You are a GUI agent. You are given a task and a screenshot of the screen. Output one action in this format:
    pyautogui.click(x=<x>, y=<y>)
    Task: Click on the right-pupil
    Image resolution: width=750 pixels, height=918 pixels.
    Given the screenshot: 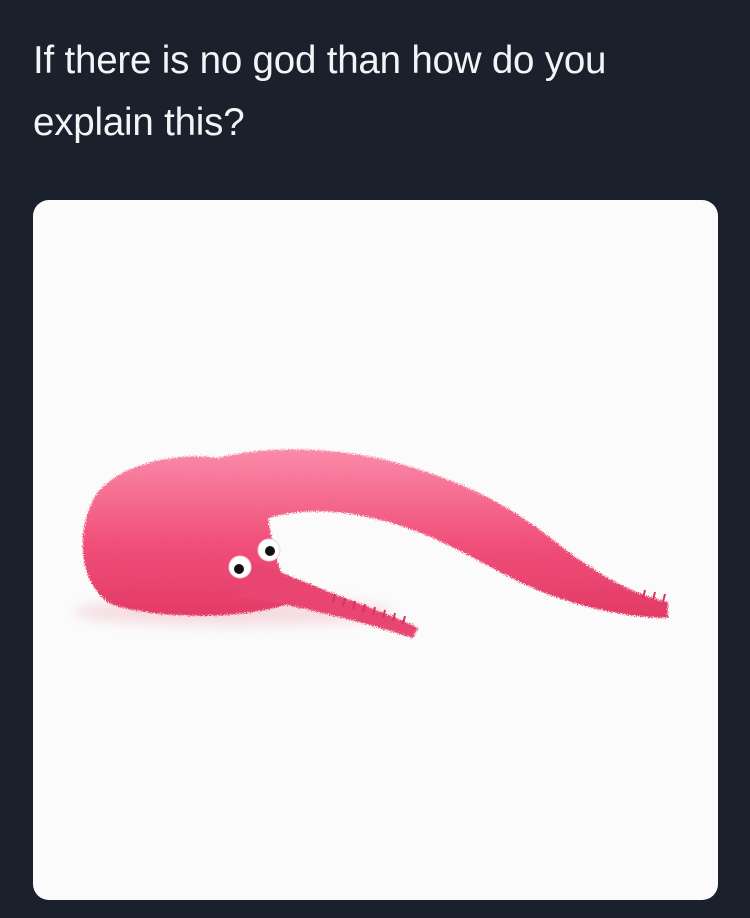 What is the action you would take?
    pyautogui.click(x=270, y=551)
    